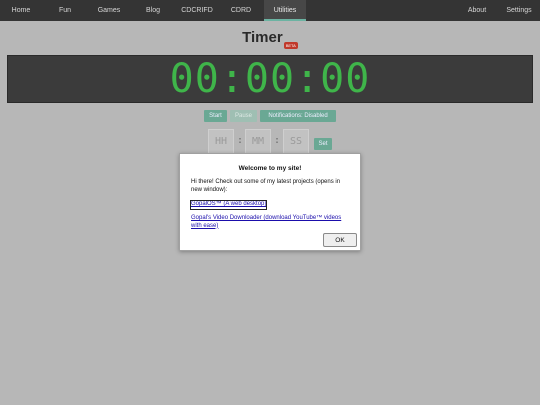 The height and width of the screenshot is (405, 540). Describe the element at coordinates (243, 116) in the screenshot. I see `pause-button: Pause` at that location.